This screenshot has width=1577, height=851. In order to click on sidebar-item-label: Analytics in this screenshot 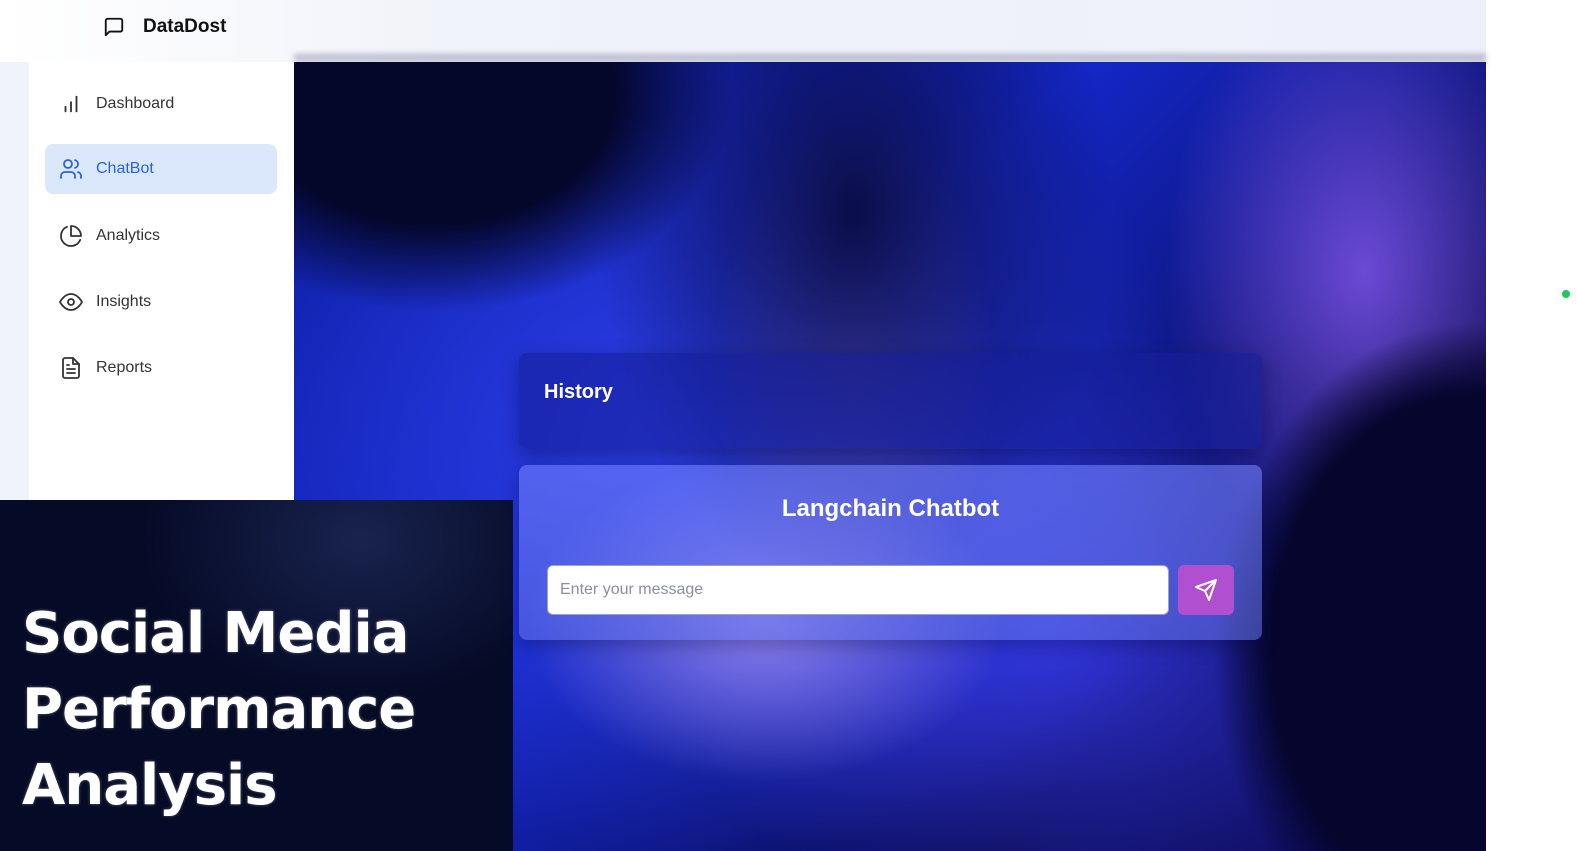, I will do `click(128, 235)`.